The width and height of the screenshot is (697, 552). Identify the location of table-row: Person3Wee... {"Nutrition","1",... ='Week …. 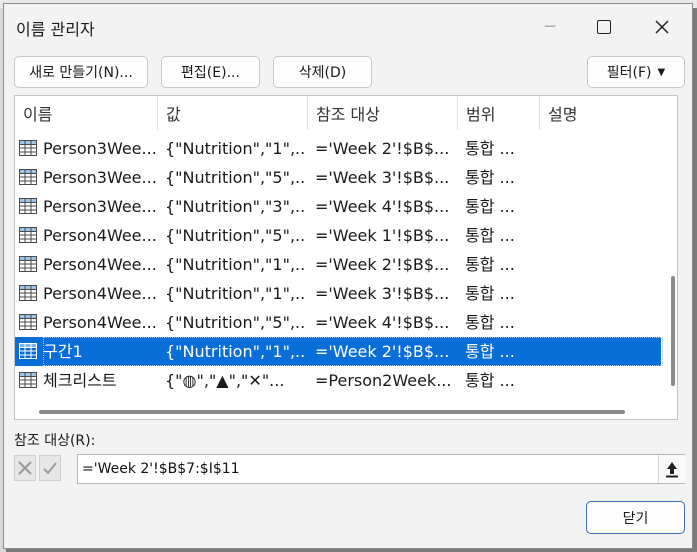
(338, 148).